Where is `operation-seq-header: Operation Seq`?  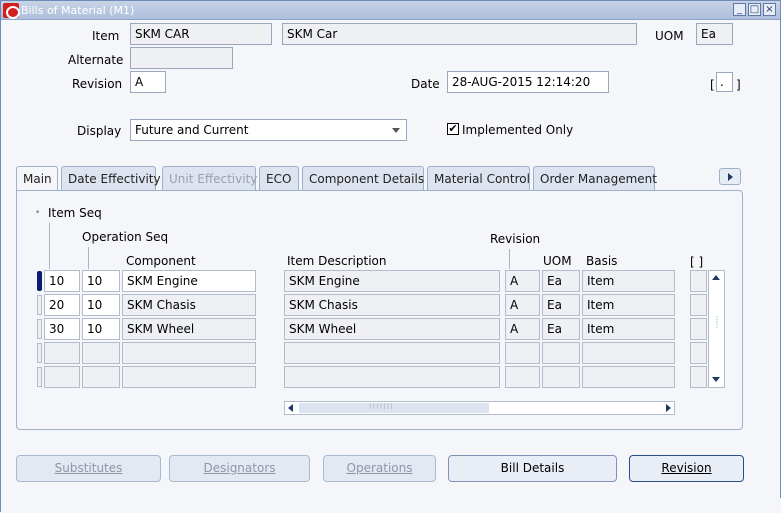 operation-seq-header: Operation Seq is located at coordinates (125, 237).